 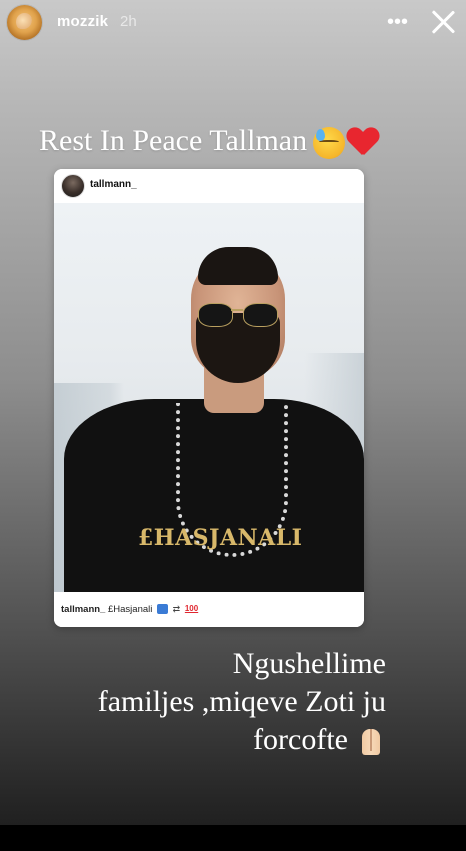 What do you see at coordinates (191, 609) in the screenshot?
I see `hundred-points-emoji-icon: 100` at bounding box center [191, 609].